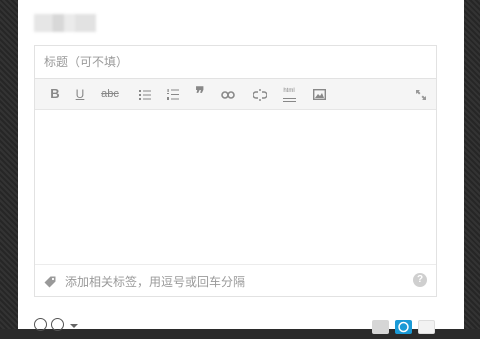 The width and height of the screenshot is (480, 339). I want to click on draft-button, so click(380, 327).